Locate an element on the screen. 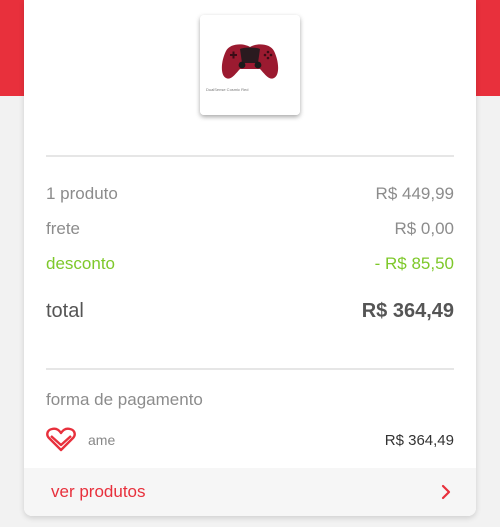 This screenshot has height=527, width=500. items-value: R$ 449,99 is located at coordinates (414, 193).